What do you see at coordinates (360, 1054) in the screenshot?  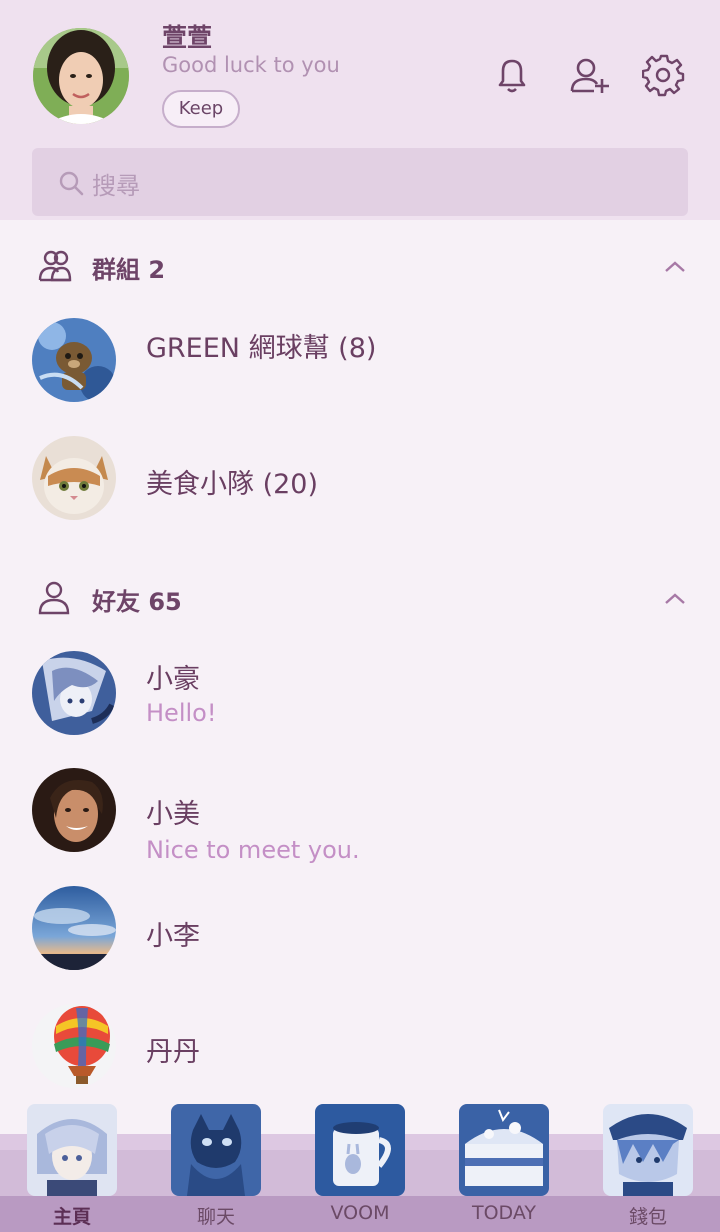 I see `list-item: 丹丹` at bounding box center [360, 1054].